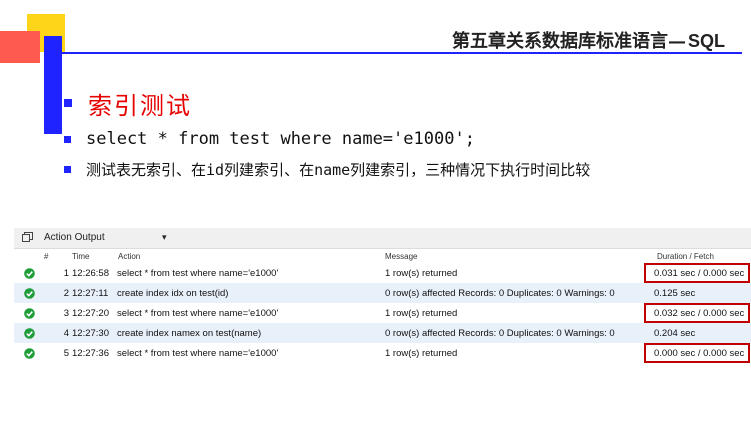  I want to click on row-action: create index namex on test(name), so click(189, 333).